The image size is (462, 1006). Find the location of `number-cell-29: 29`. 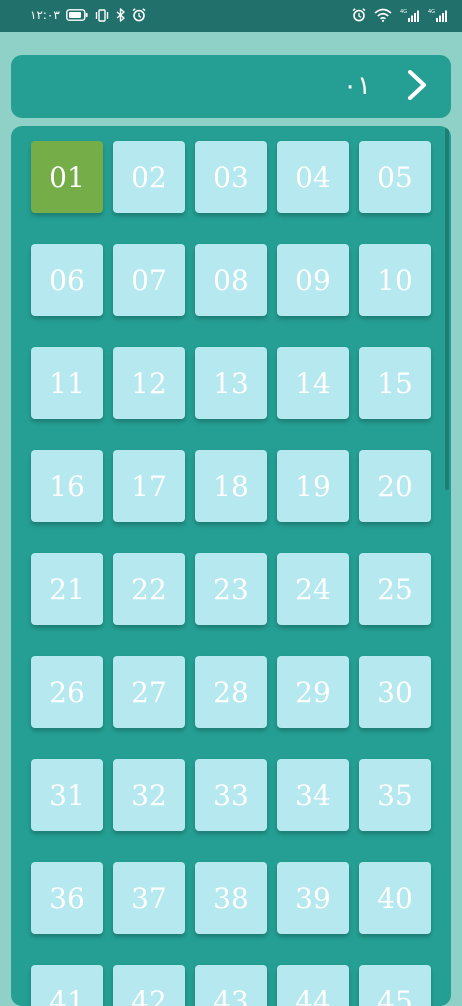

number-cell-29: 29 is located at coordinates (313, 692).